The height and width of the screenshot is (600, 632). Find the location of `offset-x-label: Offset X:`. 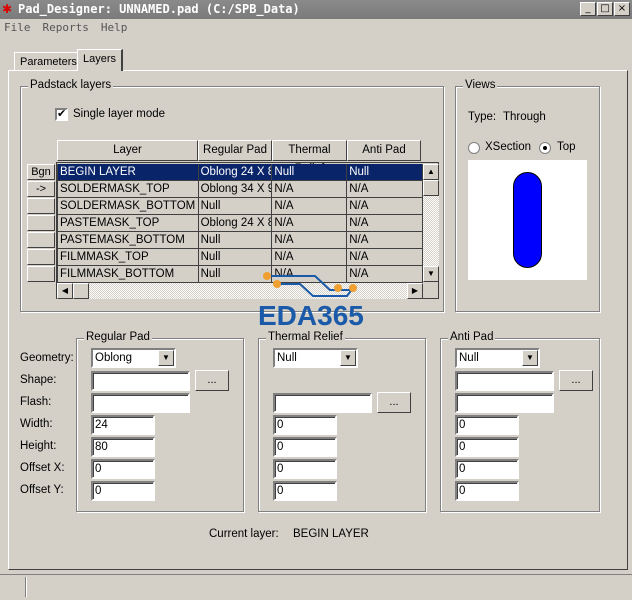

offset-x-label: Offset X: is located at coordinates (42, 468).